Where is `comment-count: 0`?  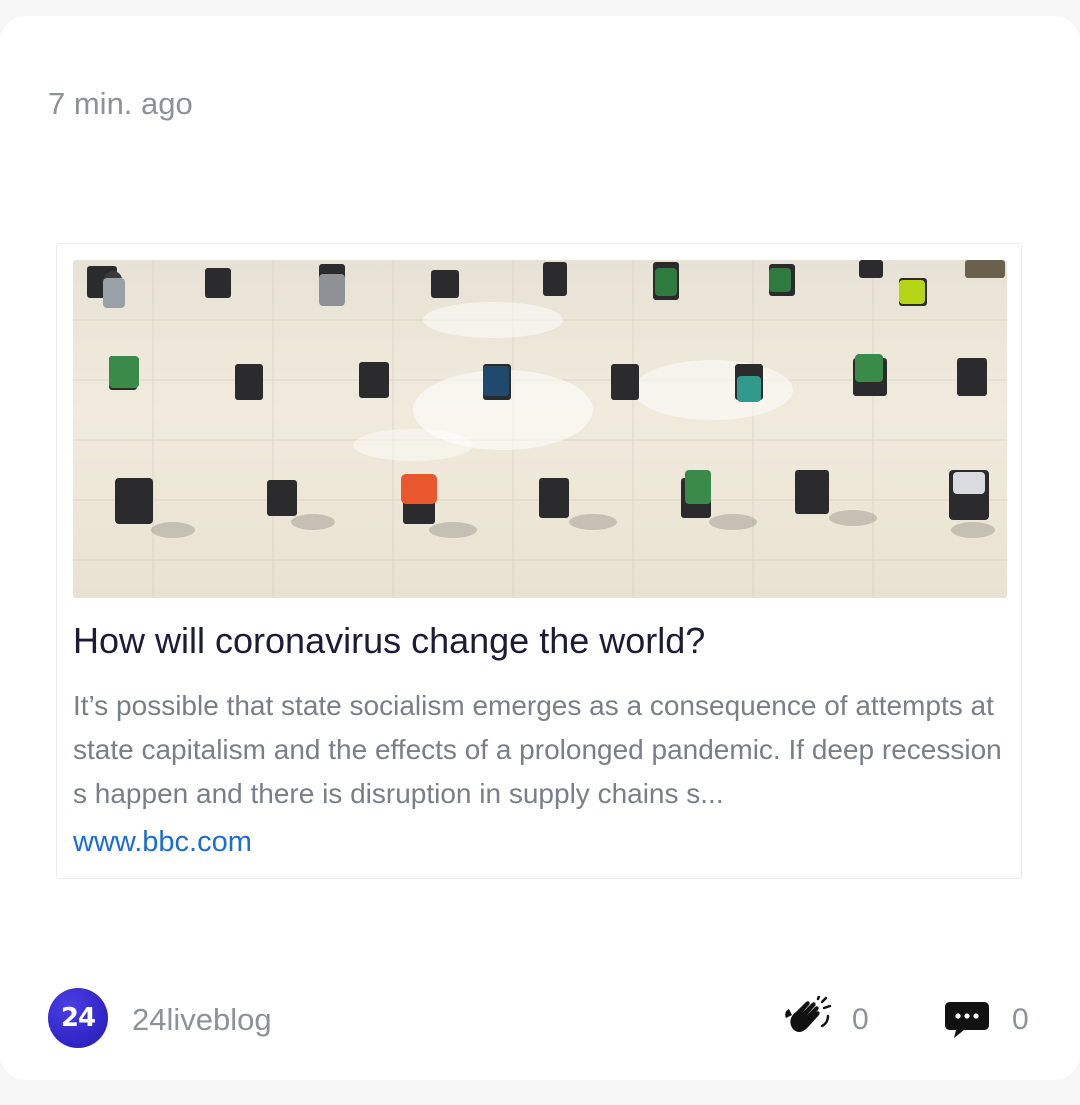
comment-count: 0 is located at coordinates (1020, 1019).